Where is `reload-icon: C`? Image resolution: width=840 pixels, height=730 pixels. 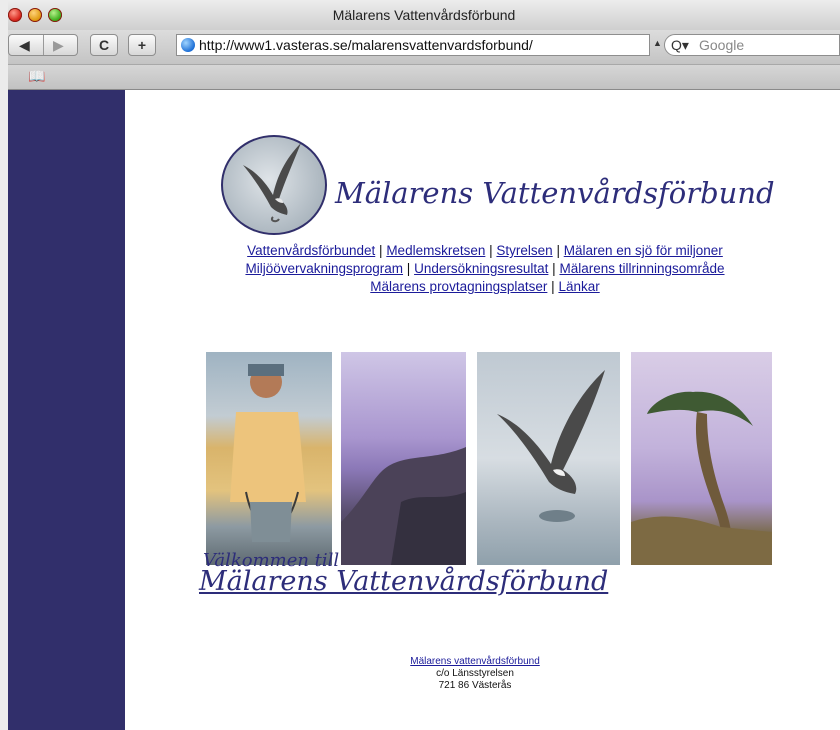 reload-icon: C is located at coordinates (104, 45).